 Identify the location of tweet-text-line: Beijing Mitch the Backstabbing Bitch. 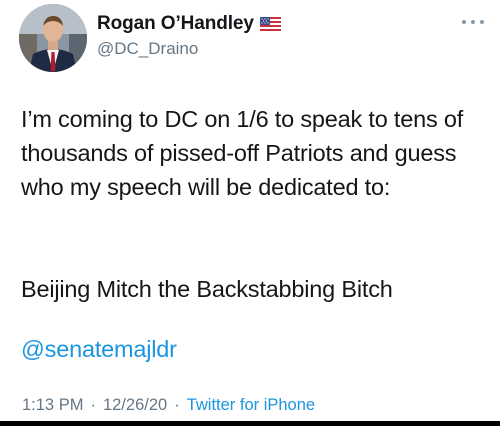
(207, 289).